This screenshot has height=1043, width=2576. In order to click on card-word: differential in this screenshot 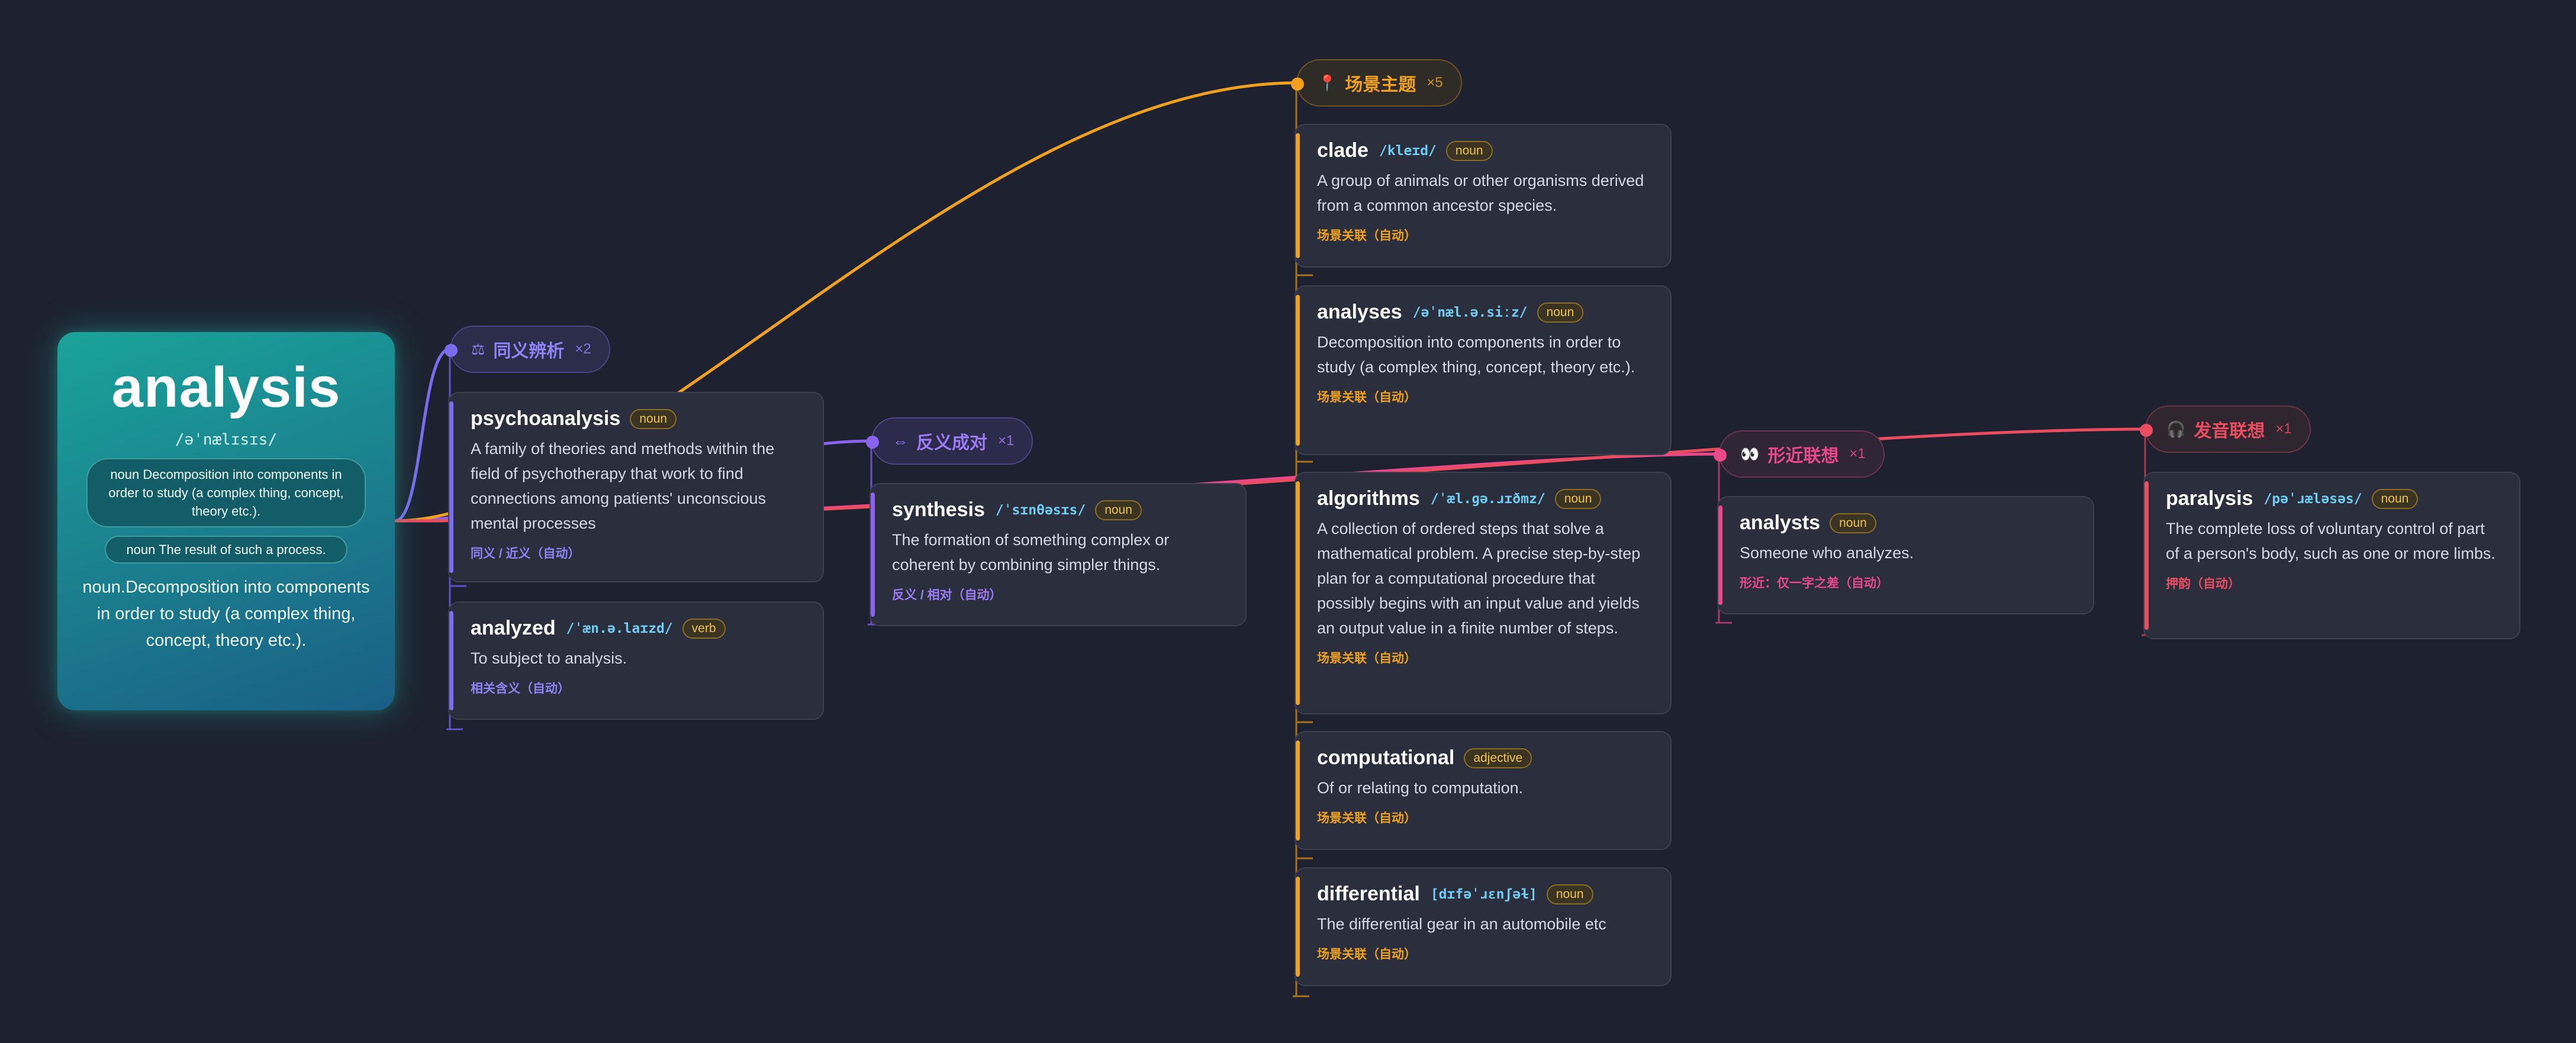, I will do `click(1368, 894)`.